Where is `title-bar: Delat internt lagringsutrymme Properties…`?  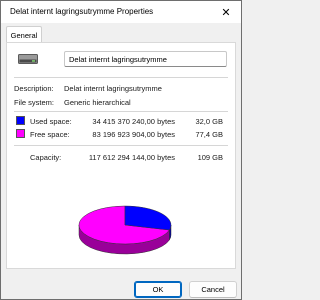 title-bar: Delat internt lagringsutrymme Properties… is located at coordinates (121, 12).